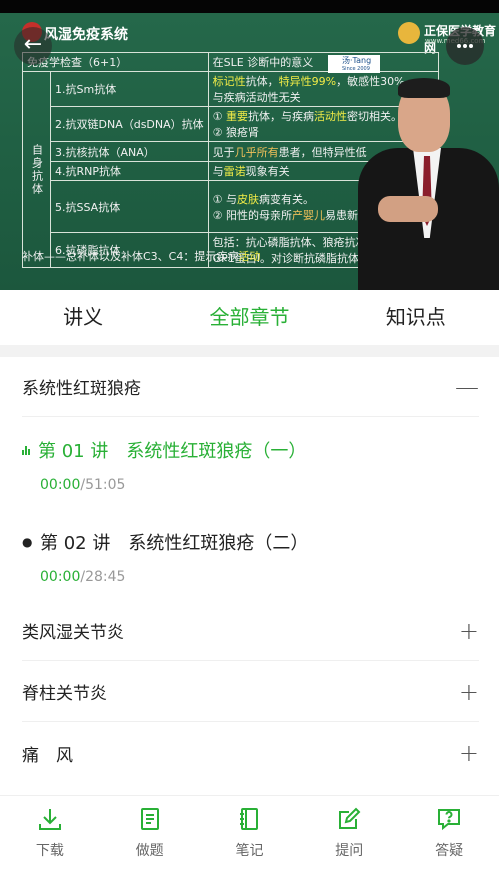  Describe the element at coordinates (86, 35) in the screenshot. I see `slide-title: 风湿免疫系统` at that location.